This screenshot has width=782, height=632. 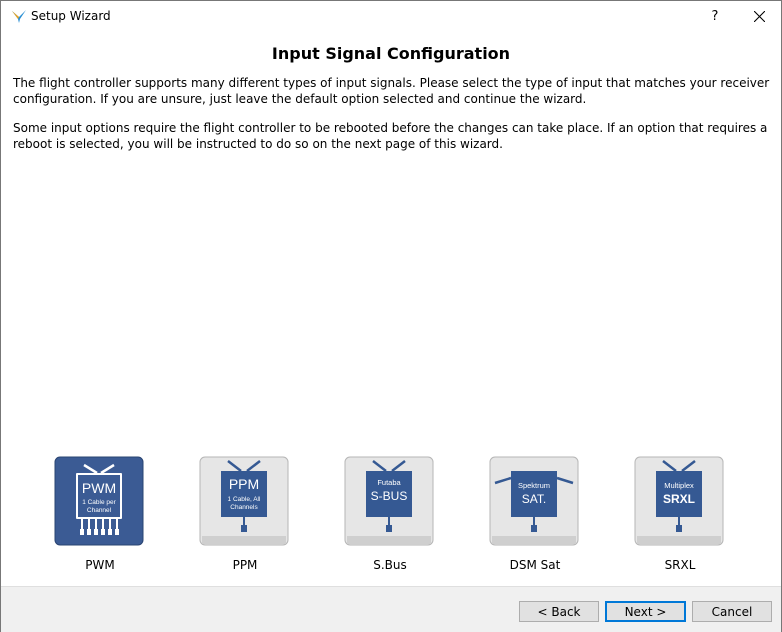 I want to click on dsm-card-title: SAT., so click(x=534, y=499).